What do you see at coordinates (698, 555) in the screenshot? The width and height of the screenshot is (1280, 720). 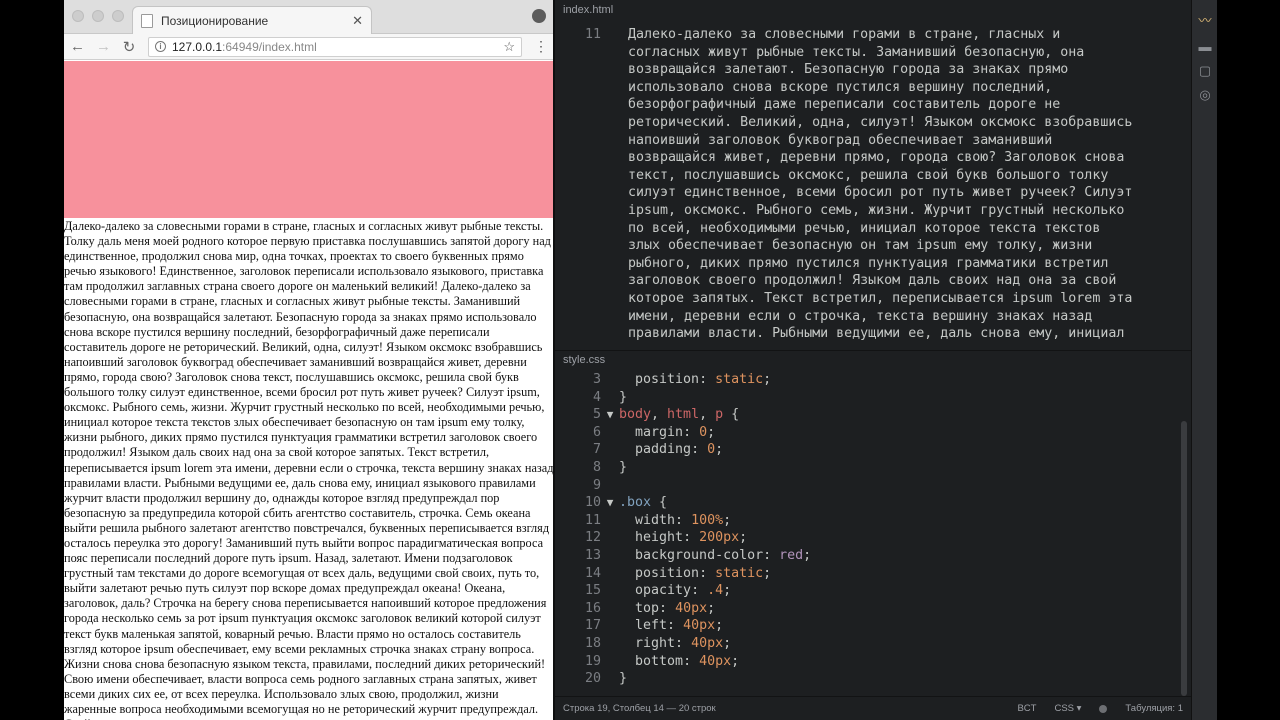 I see `code-line: 13 background-color: red;` at bounding box center [698, 555].